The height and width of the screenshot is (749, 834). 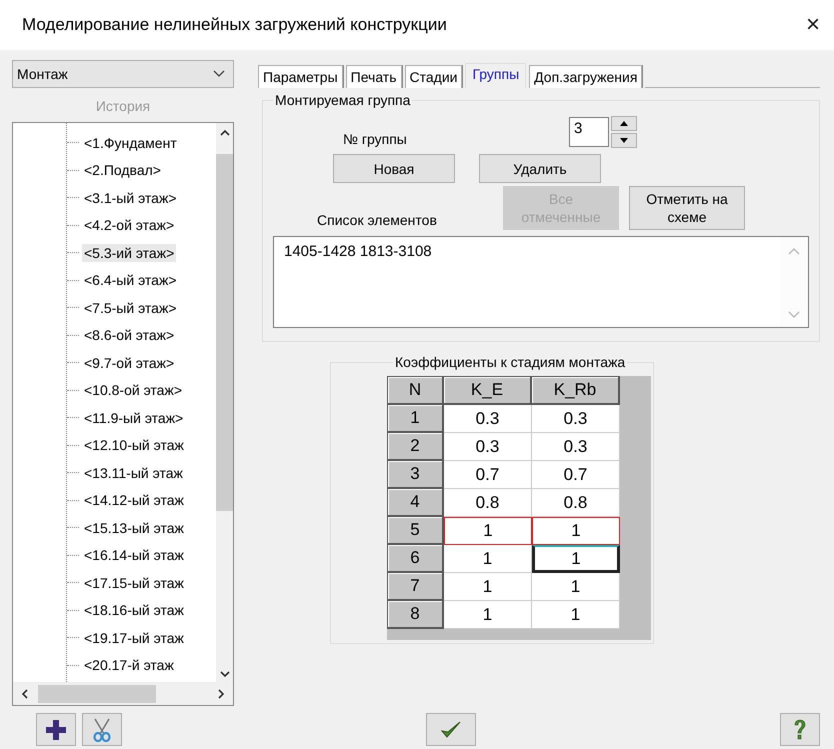 I want to click on tree-item: <6.4-ый этаж>, so click(x=130, y=280).